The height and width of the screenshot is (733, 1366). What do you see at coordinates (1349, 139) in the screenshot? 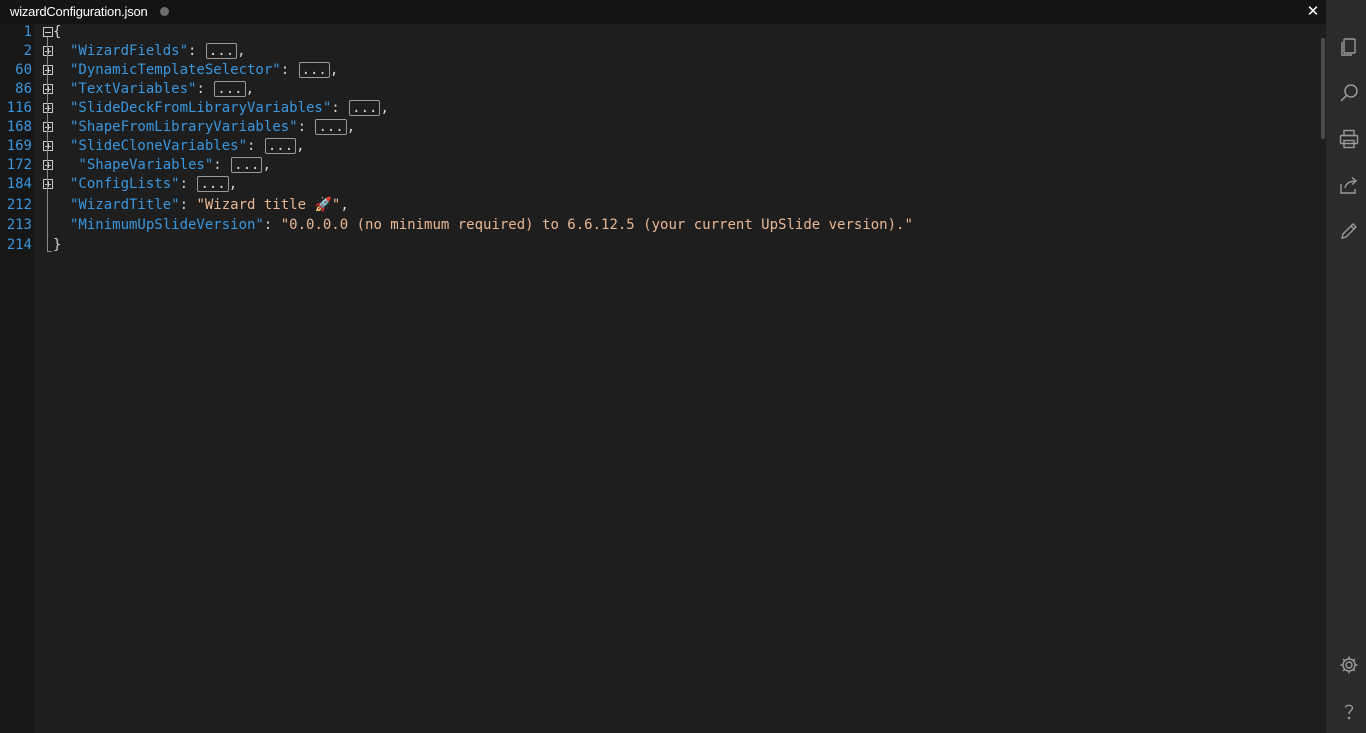
I see `print-icon` at bounding box center [1349, 139].